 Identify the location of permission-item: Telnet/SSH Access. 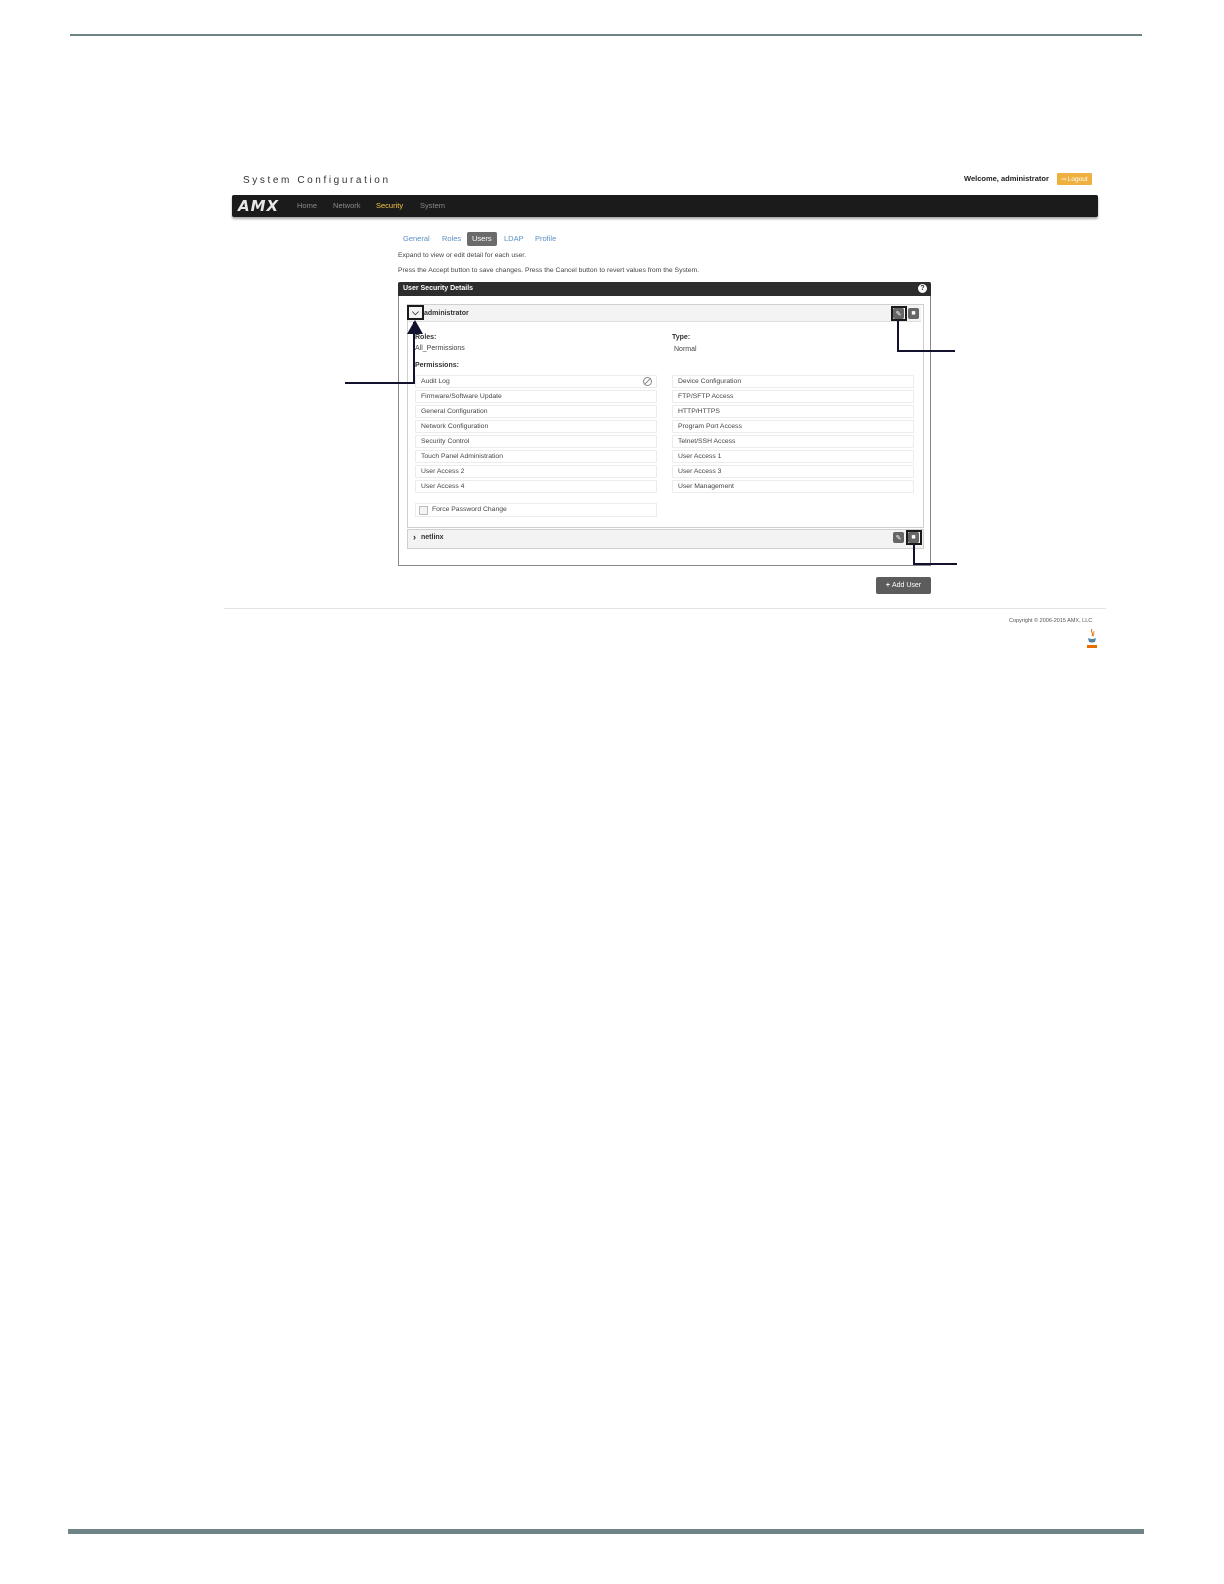
(793, 441).